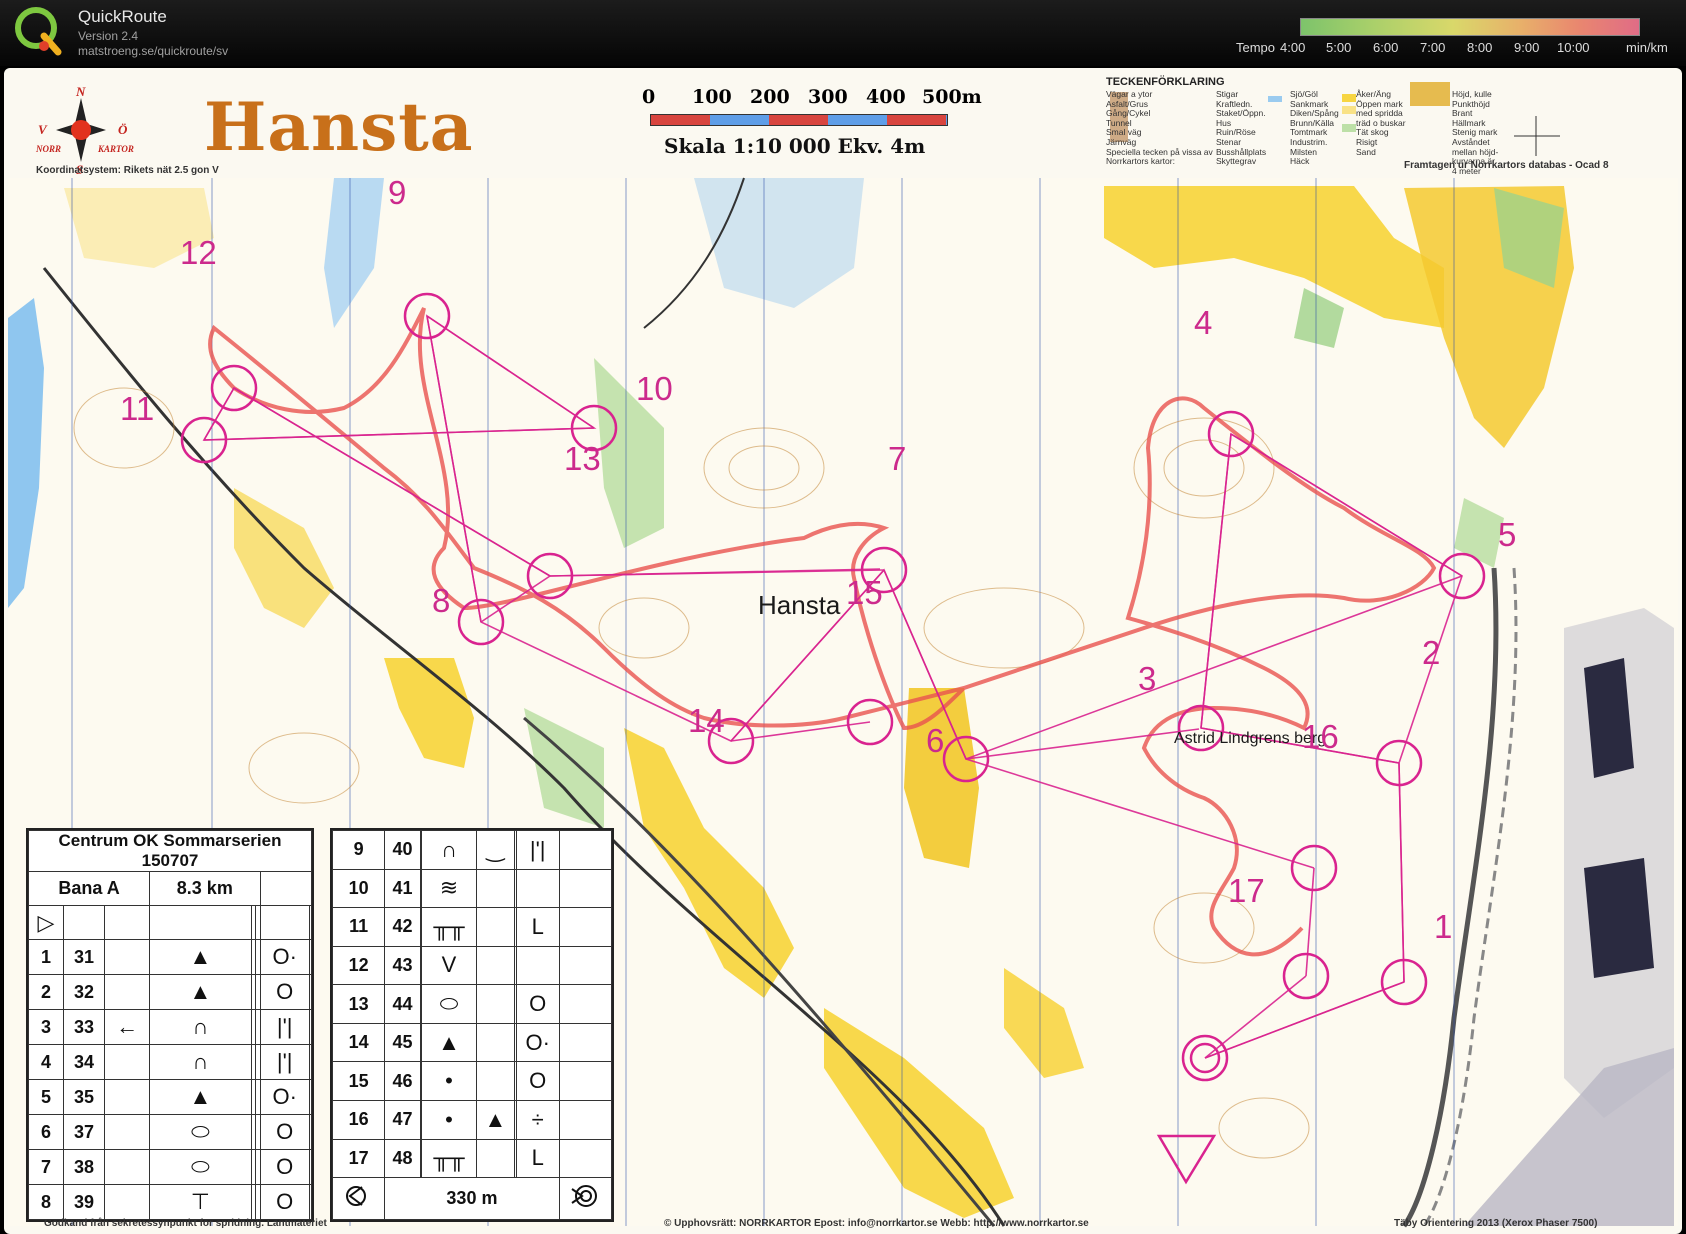 The image size is (1686, 1234). Describe the element at coordinates (706, 720) in the screenshot. I see `control-number: 14` at that location.